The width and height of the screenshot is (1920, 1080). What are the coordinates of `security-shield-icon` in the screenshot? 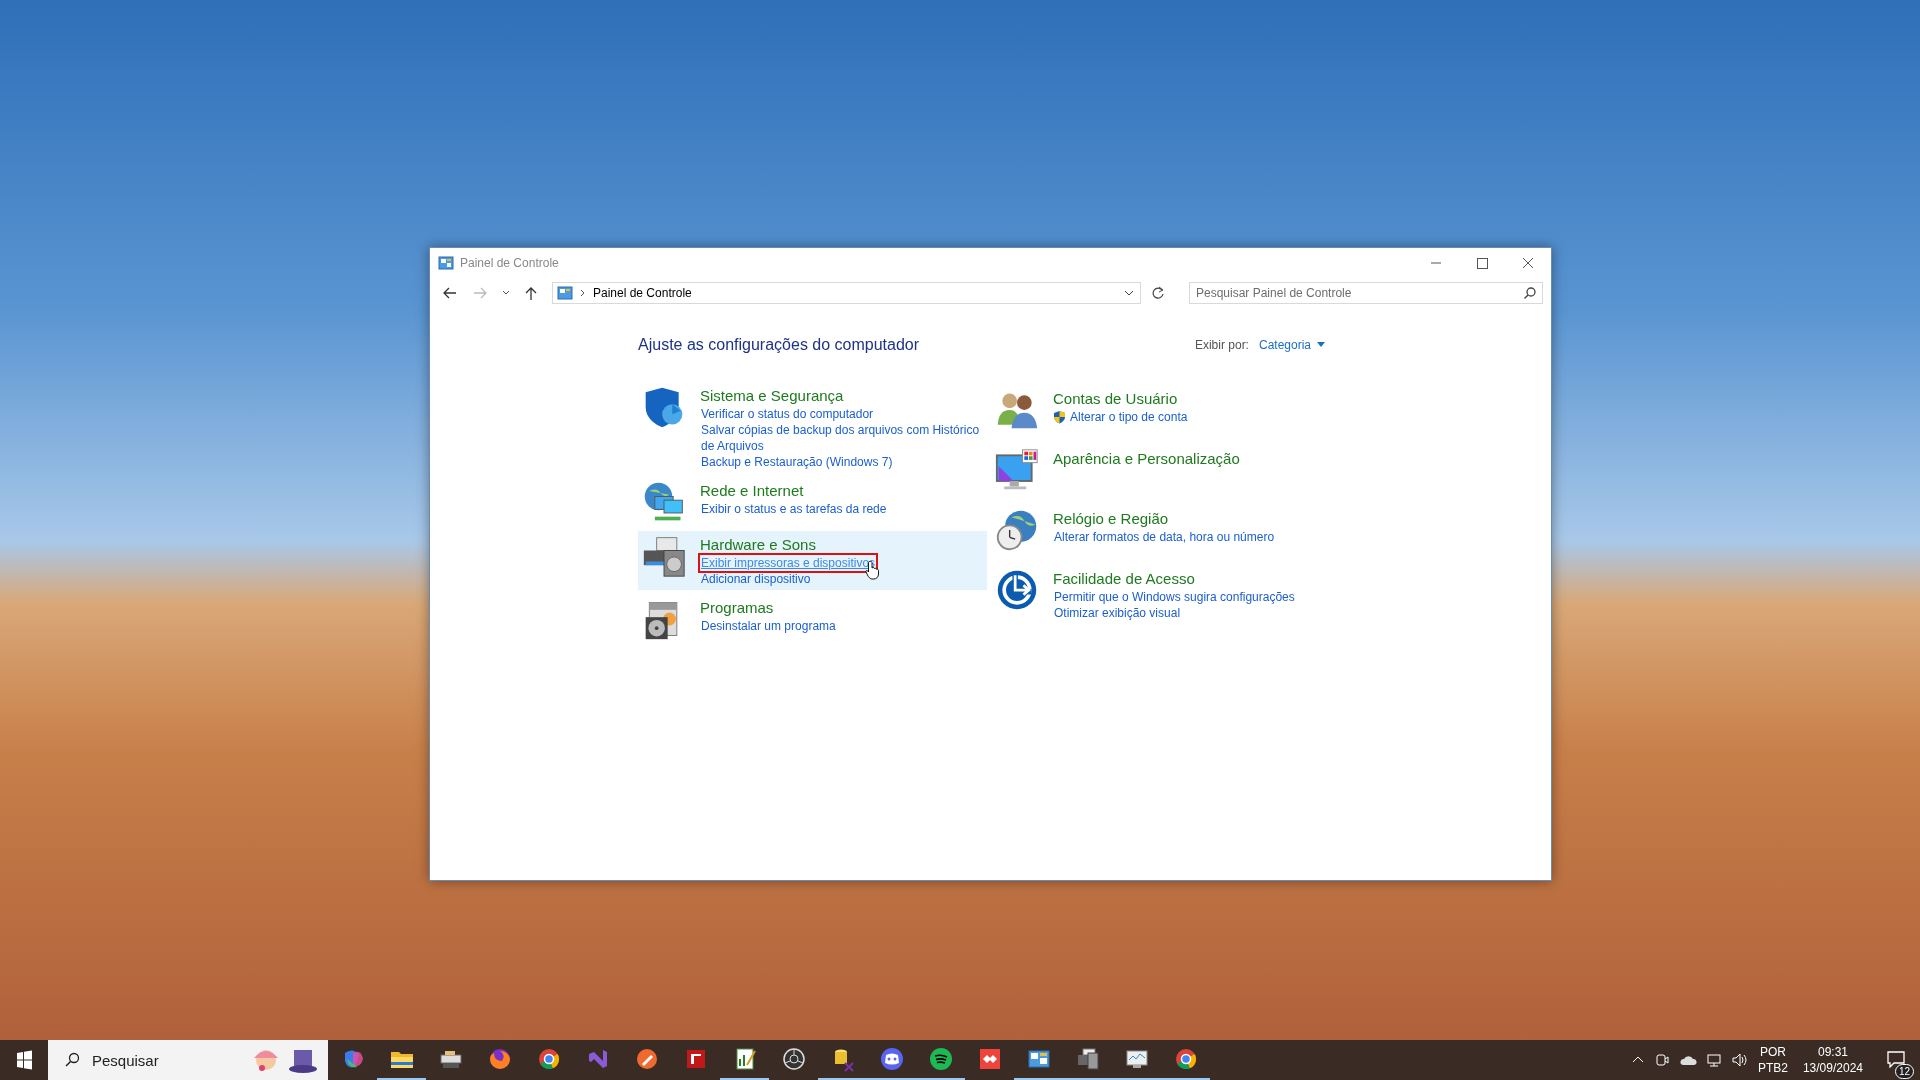 It's located at (1059, 417).